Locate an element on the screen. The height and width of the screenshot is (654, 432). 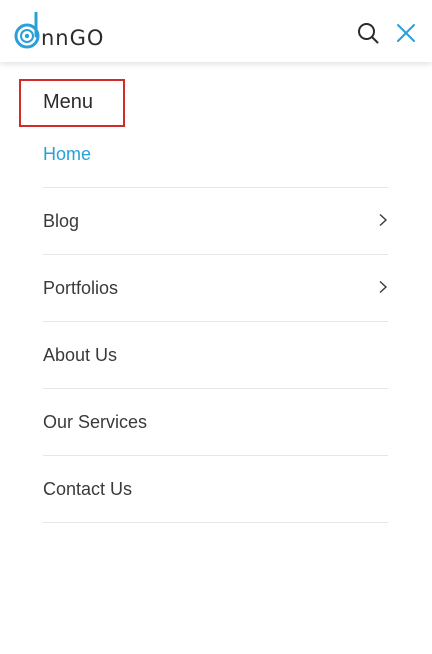
close-menu-button is located at coordinates (406, 33).